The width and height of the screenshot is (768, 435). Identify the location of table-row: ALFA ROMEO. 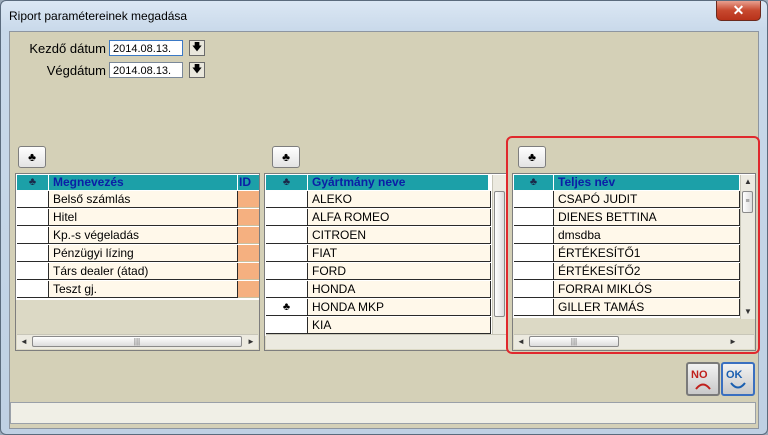
(378, 218).